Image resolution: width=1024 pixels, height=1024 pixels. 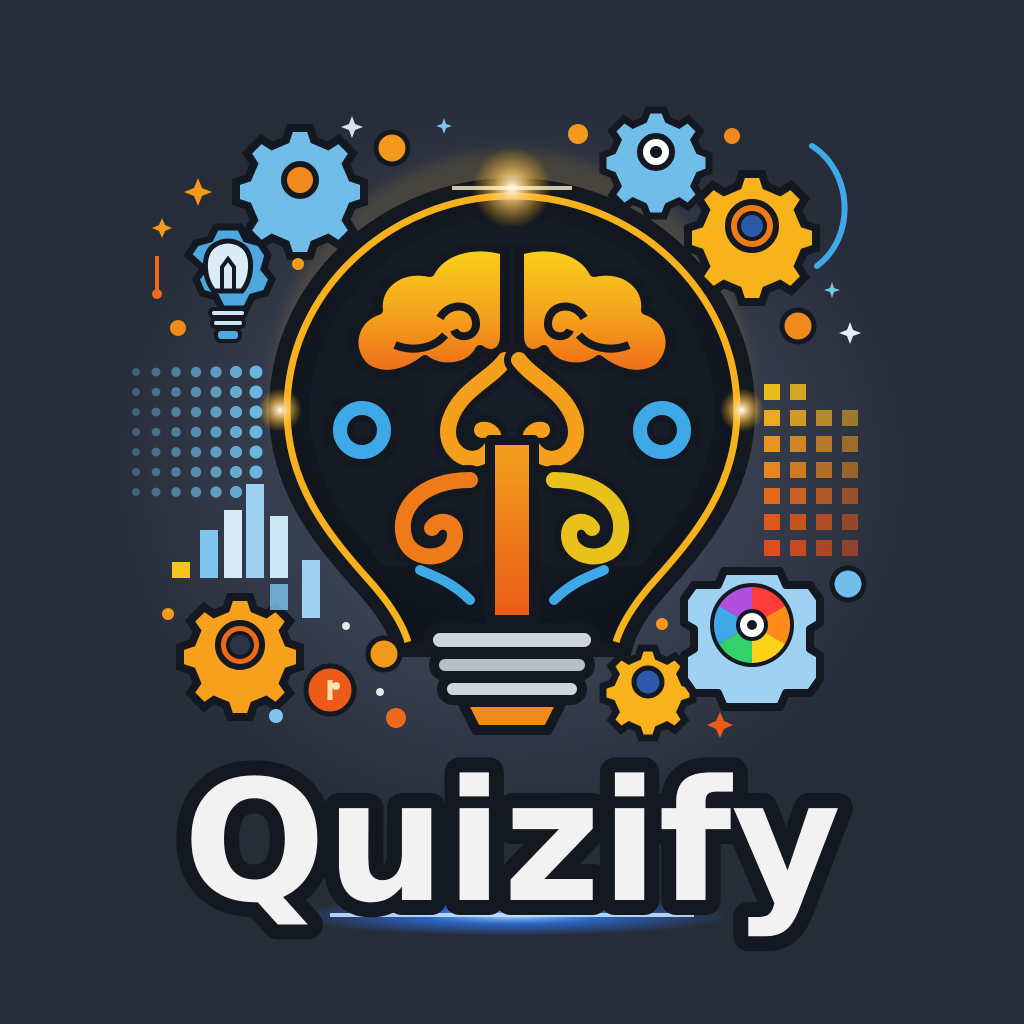 I want to click on pin-icon, so click(x=157, y=277).